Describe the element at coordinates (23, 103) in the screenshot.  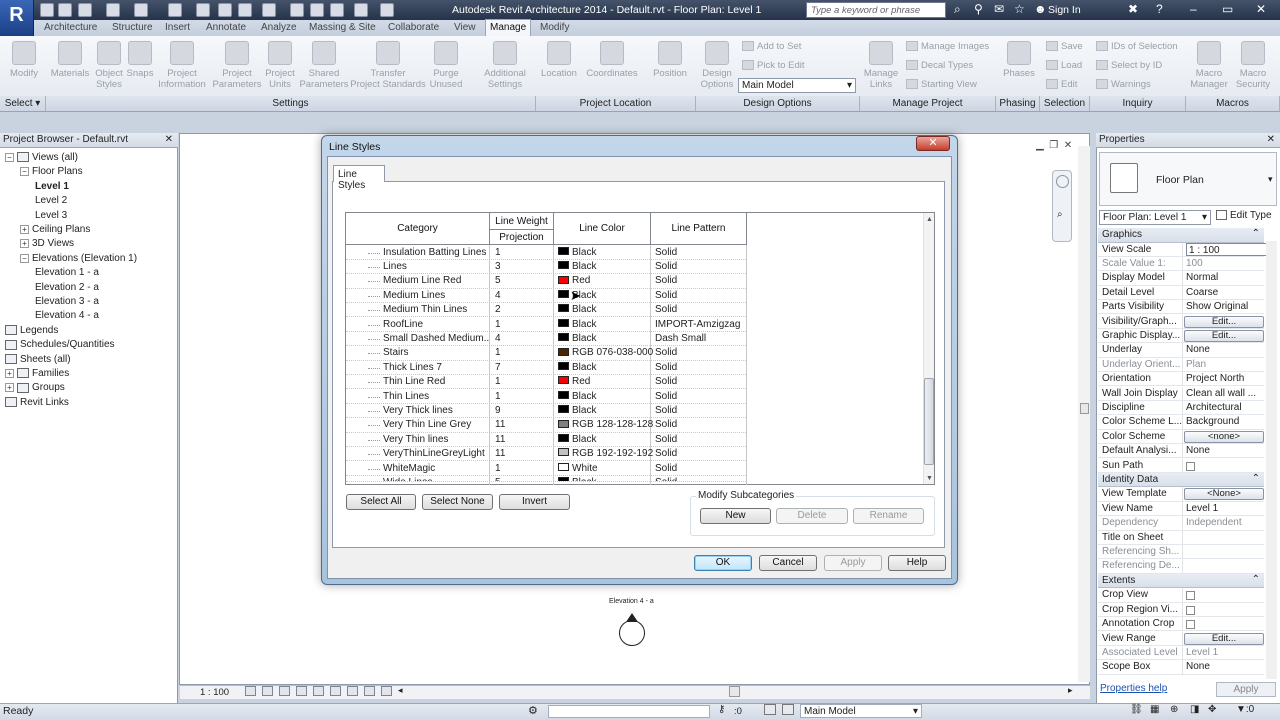
I see `select-panel-label: Select ▾` at that location.